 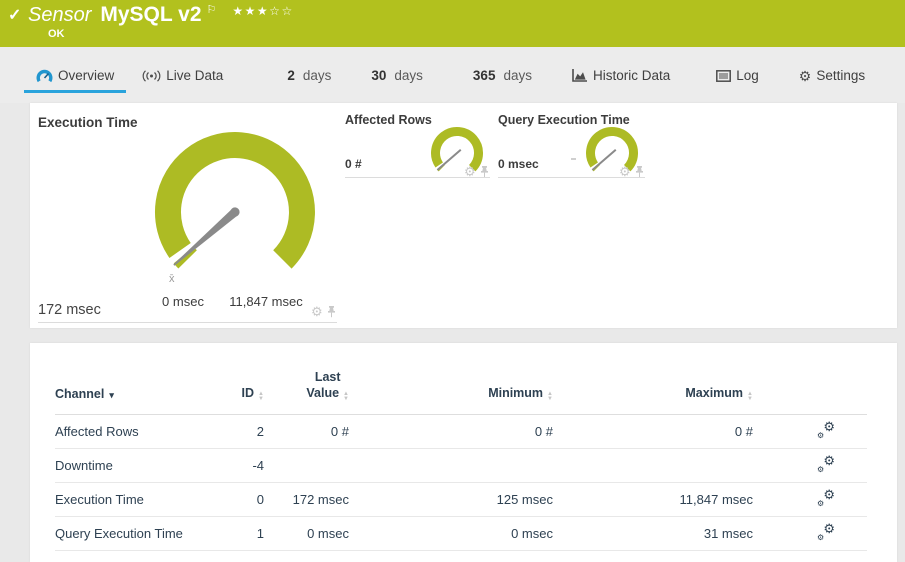 I want to click on tab-settings: ⚙ Settings, so click(x=832, y=77).